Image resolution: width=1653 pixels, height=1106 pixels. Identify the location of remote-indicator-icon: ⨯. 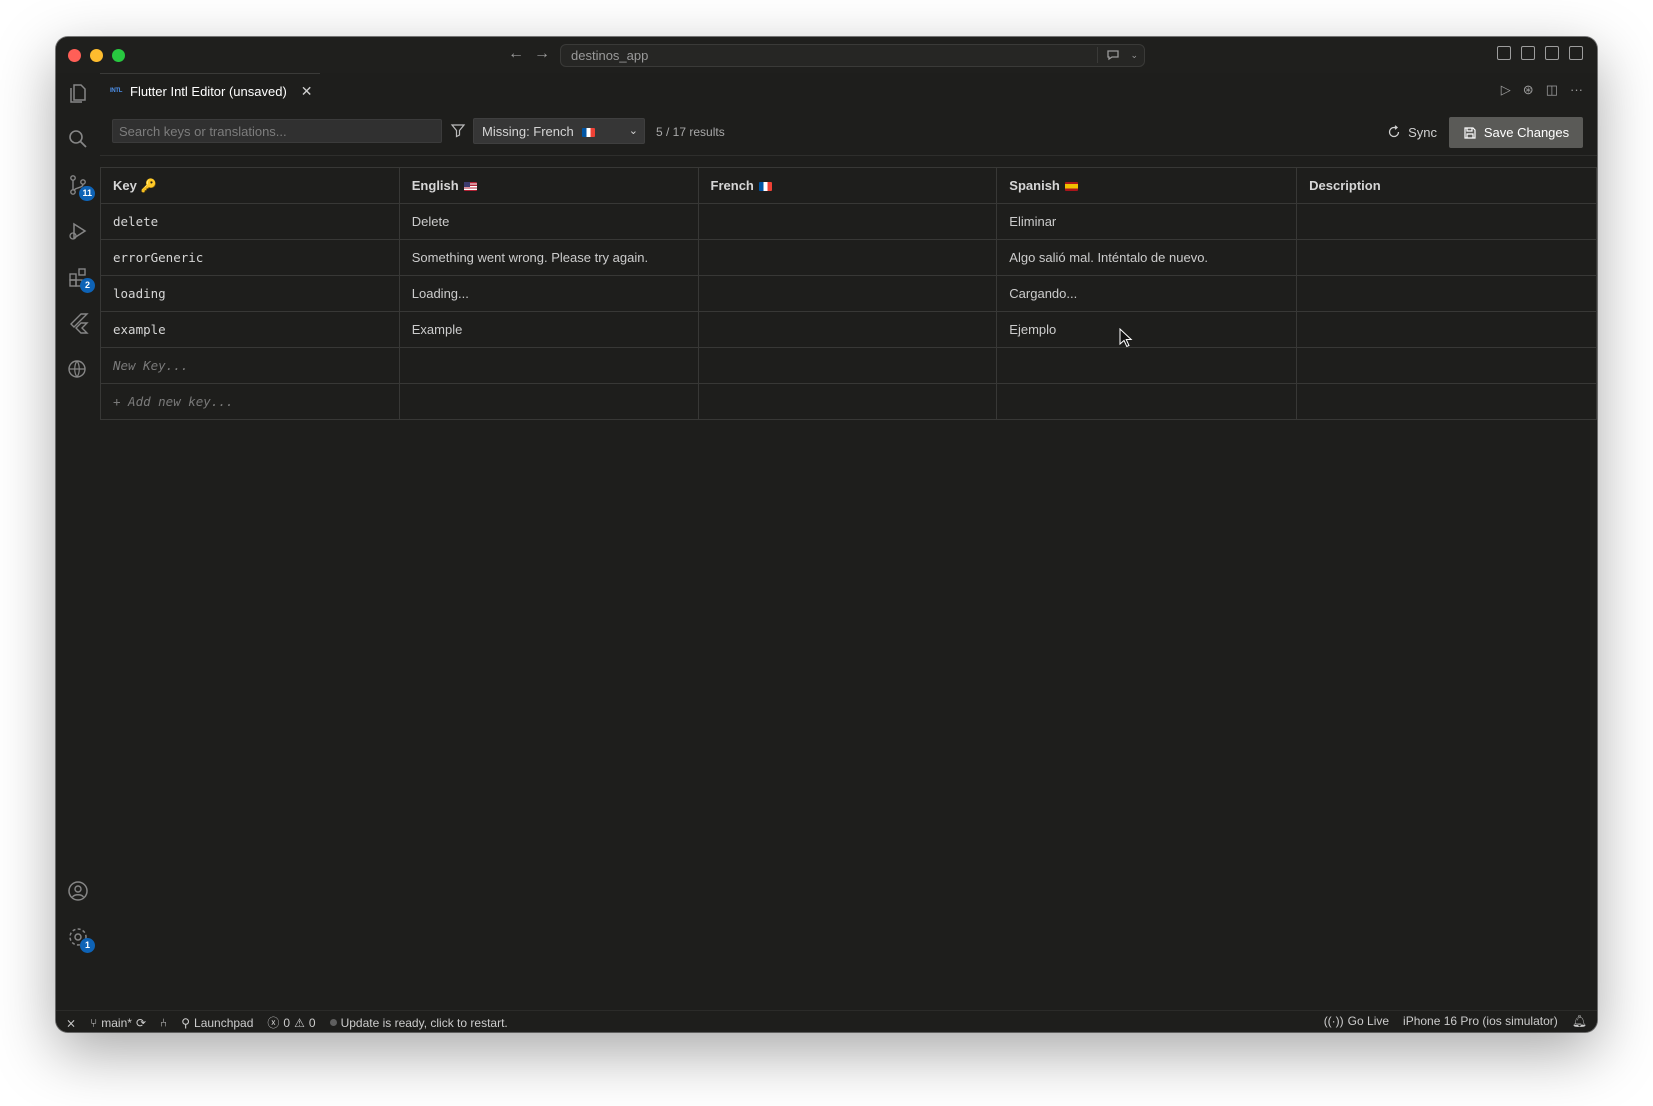
(71, 1022).